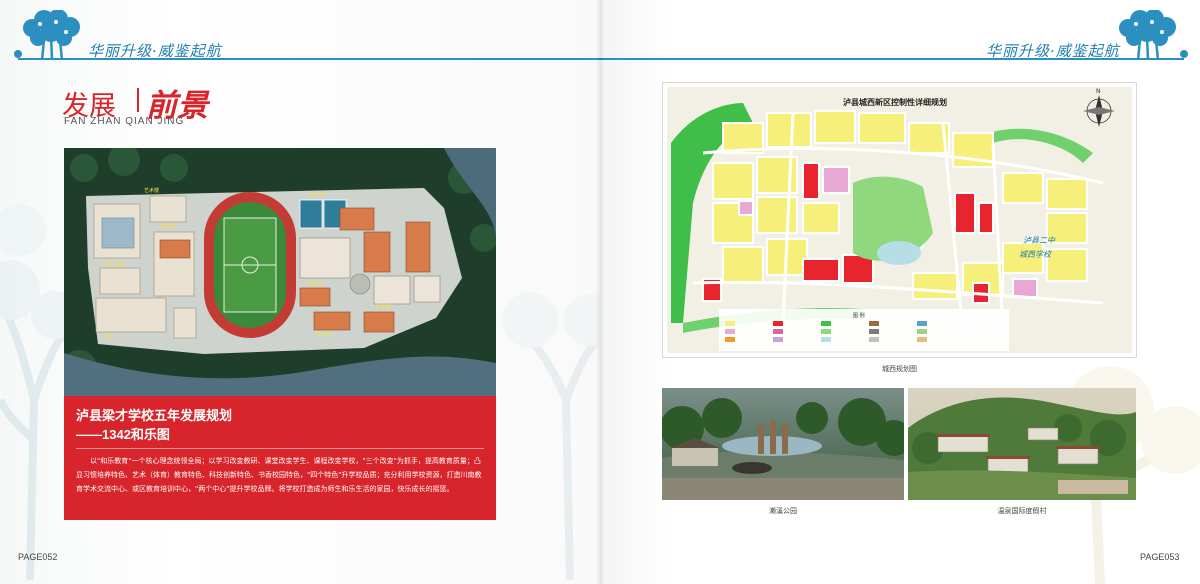 This screenshot has height=584, width=1200. Describe the element at coordinates (167, 226) in the screenshot. I see `campus-label: 体育馆` at that location.